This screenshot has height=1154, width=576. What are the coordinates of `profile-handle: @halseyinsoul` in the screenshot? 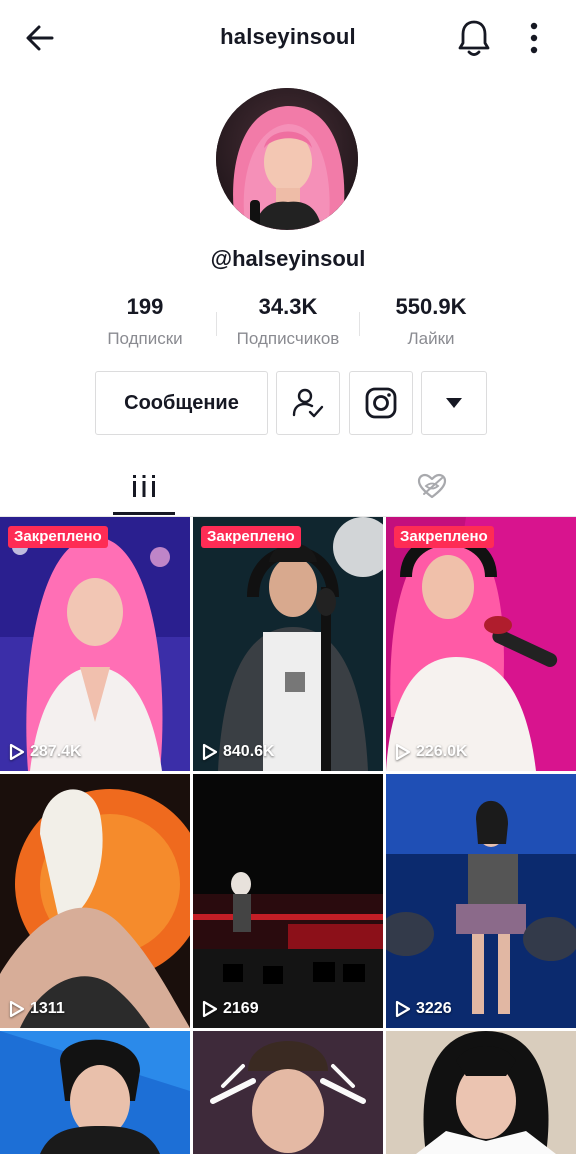 It's located at (288, 258).